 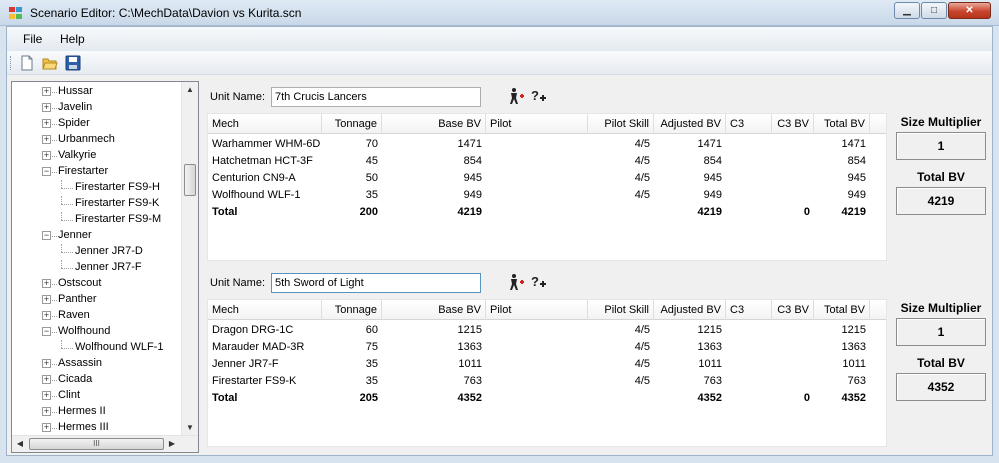 What do you see at coordinates (969, 10) in the screenshot?
I see `close-button: ✕` at bounding box center [969, 10].